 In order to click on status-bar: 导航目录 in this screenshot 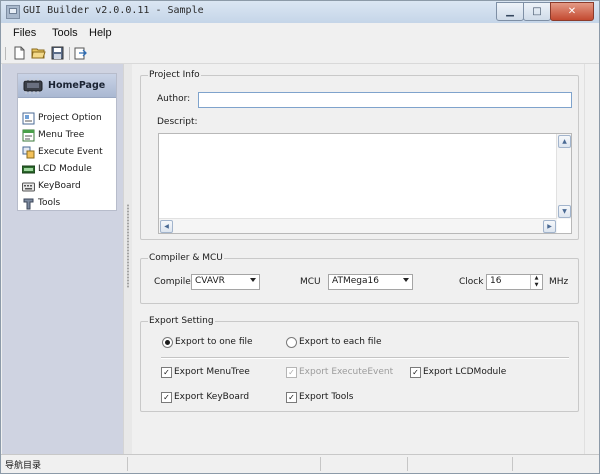, I will do `click(300, 463)`.